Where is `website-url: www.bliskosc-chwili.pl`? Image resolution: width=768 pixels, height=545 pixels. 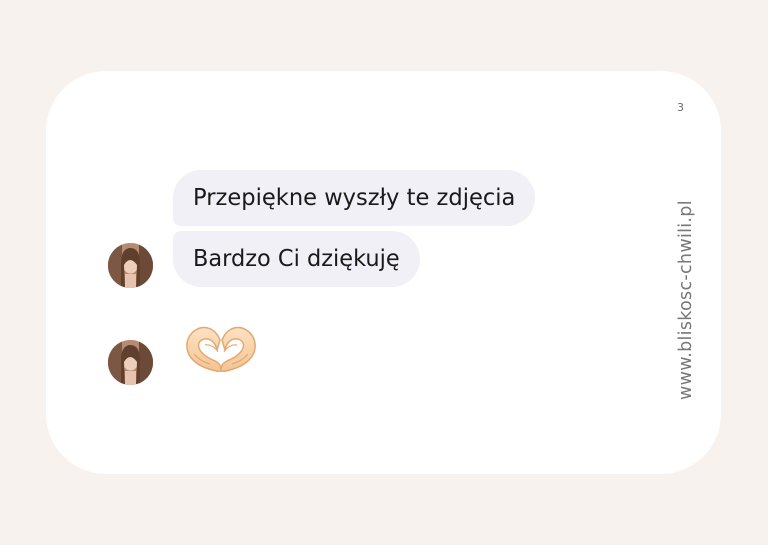 website-url: www.bliskosc-chwili.pl is located at coordinates (686, 300).